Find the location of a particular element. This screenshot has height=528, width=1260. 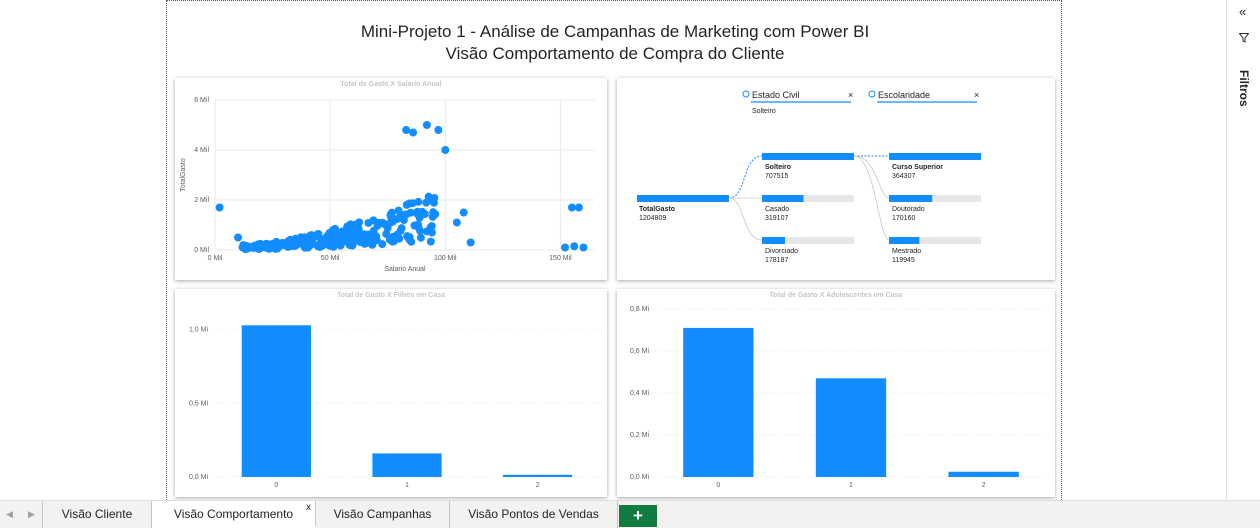

decomp-level-title: Escolaridade is located at coordinates (904, 95).